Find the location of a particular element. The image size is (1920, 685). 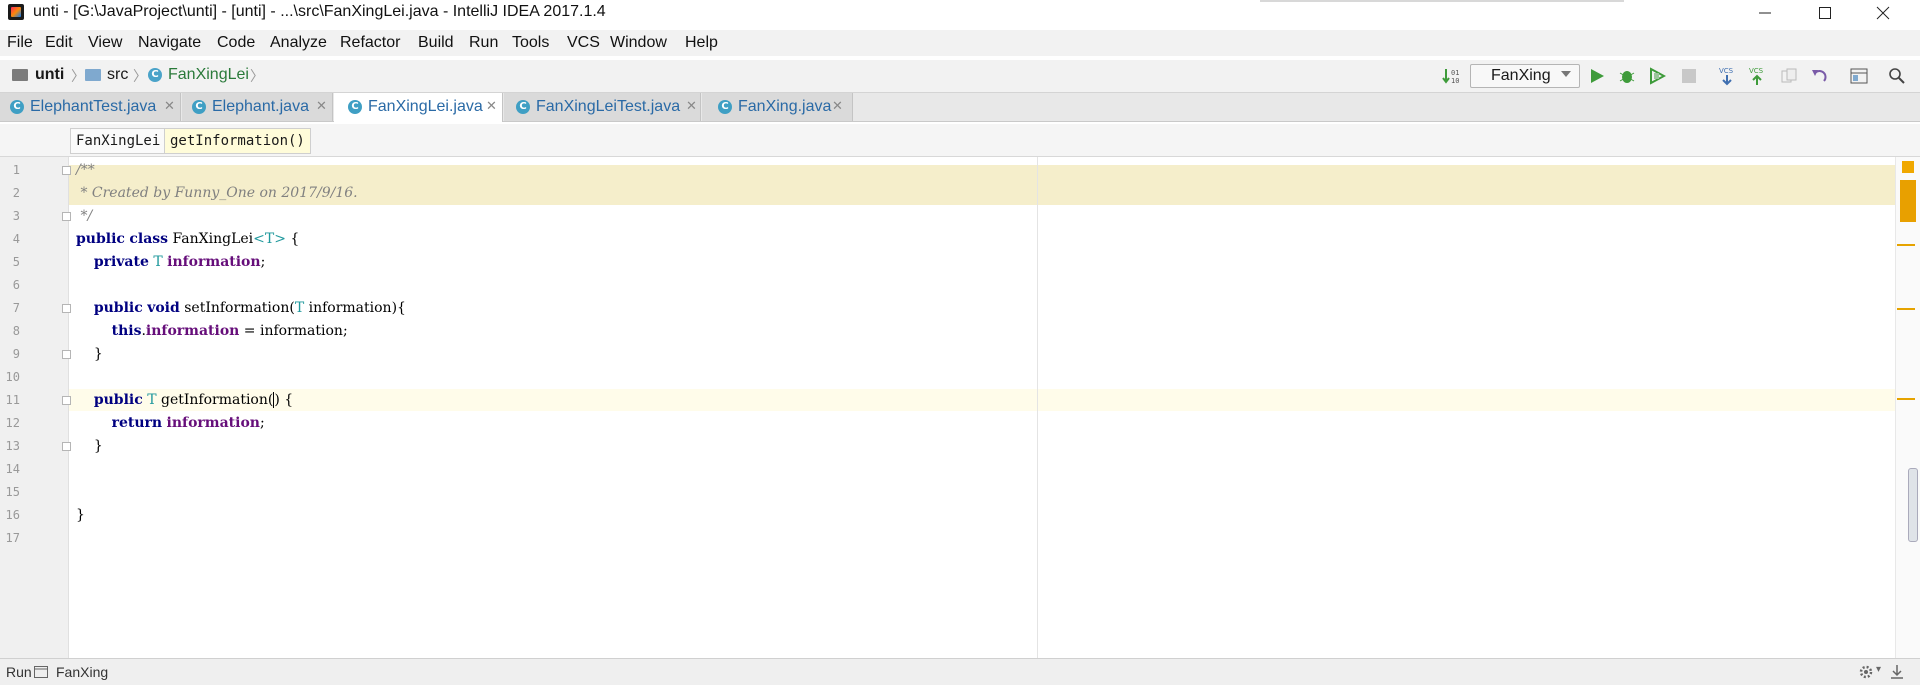

search-everywhere-button is located at coordinates (1897, 76).